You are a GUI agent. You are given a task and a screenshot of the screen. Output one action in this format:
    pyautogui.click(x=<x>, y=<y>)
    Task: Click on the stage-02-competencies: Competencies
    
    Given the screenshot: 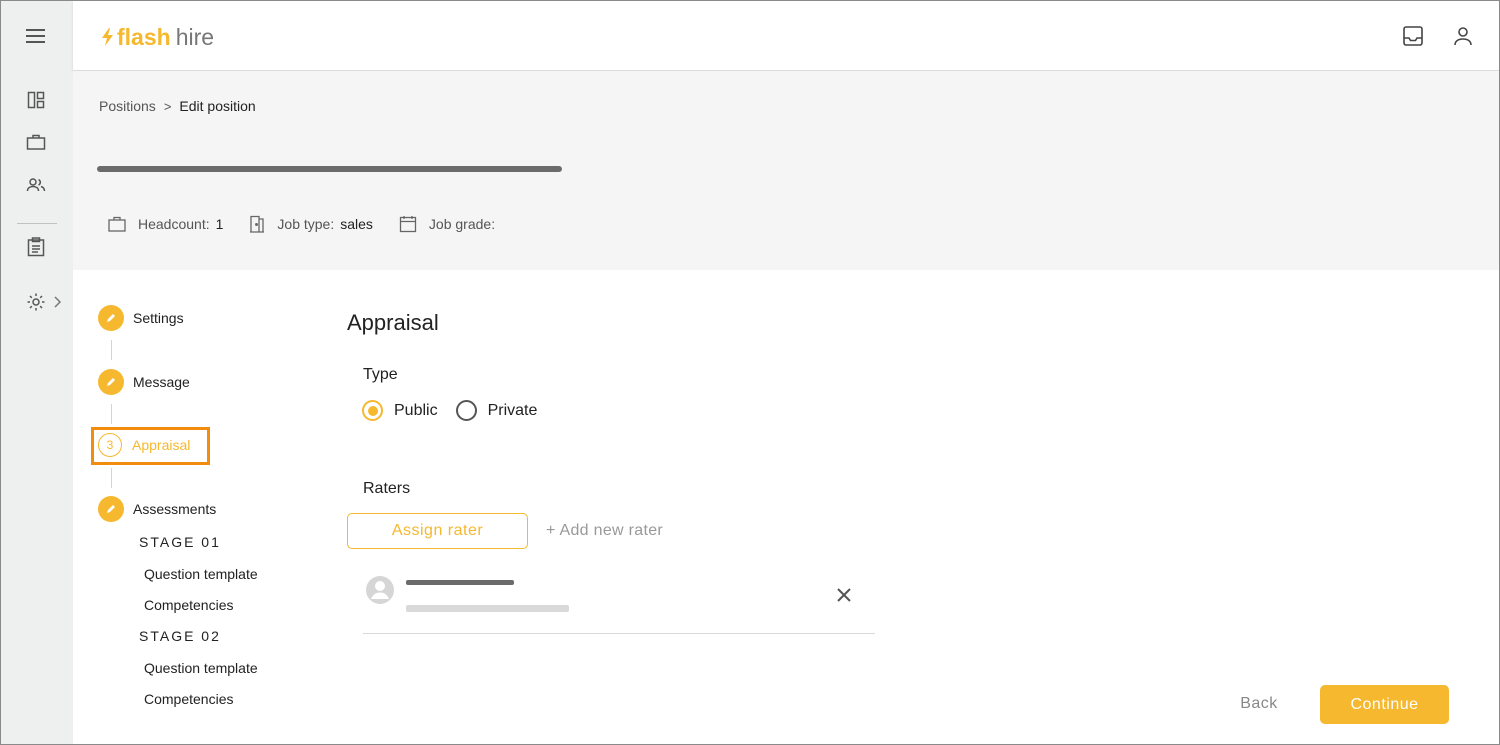 What is the action you would take?
    pyautogui.click(x=189, y=699)
    